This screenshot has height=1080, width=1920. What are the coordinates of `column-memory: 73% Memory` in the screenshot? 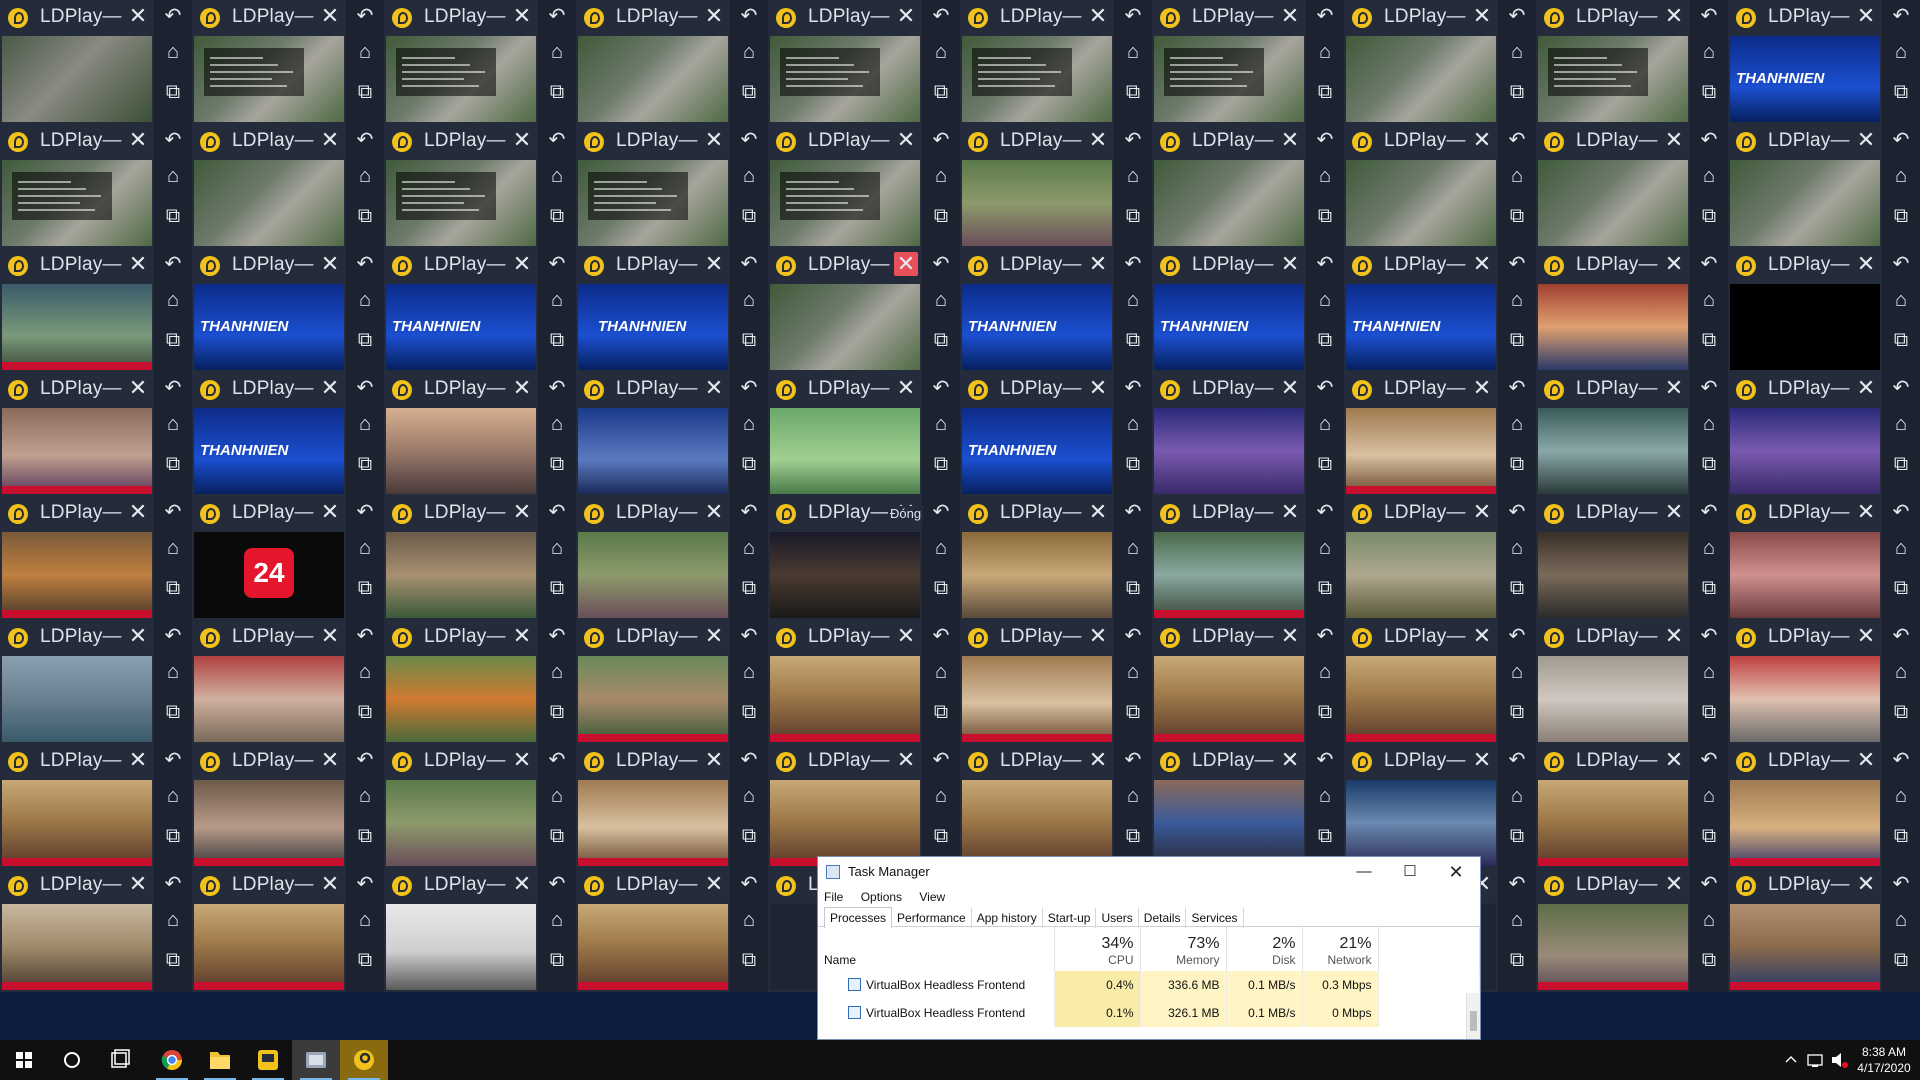 It's located at (1183, 949).